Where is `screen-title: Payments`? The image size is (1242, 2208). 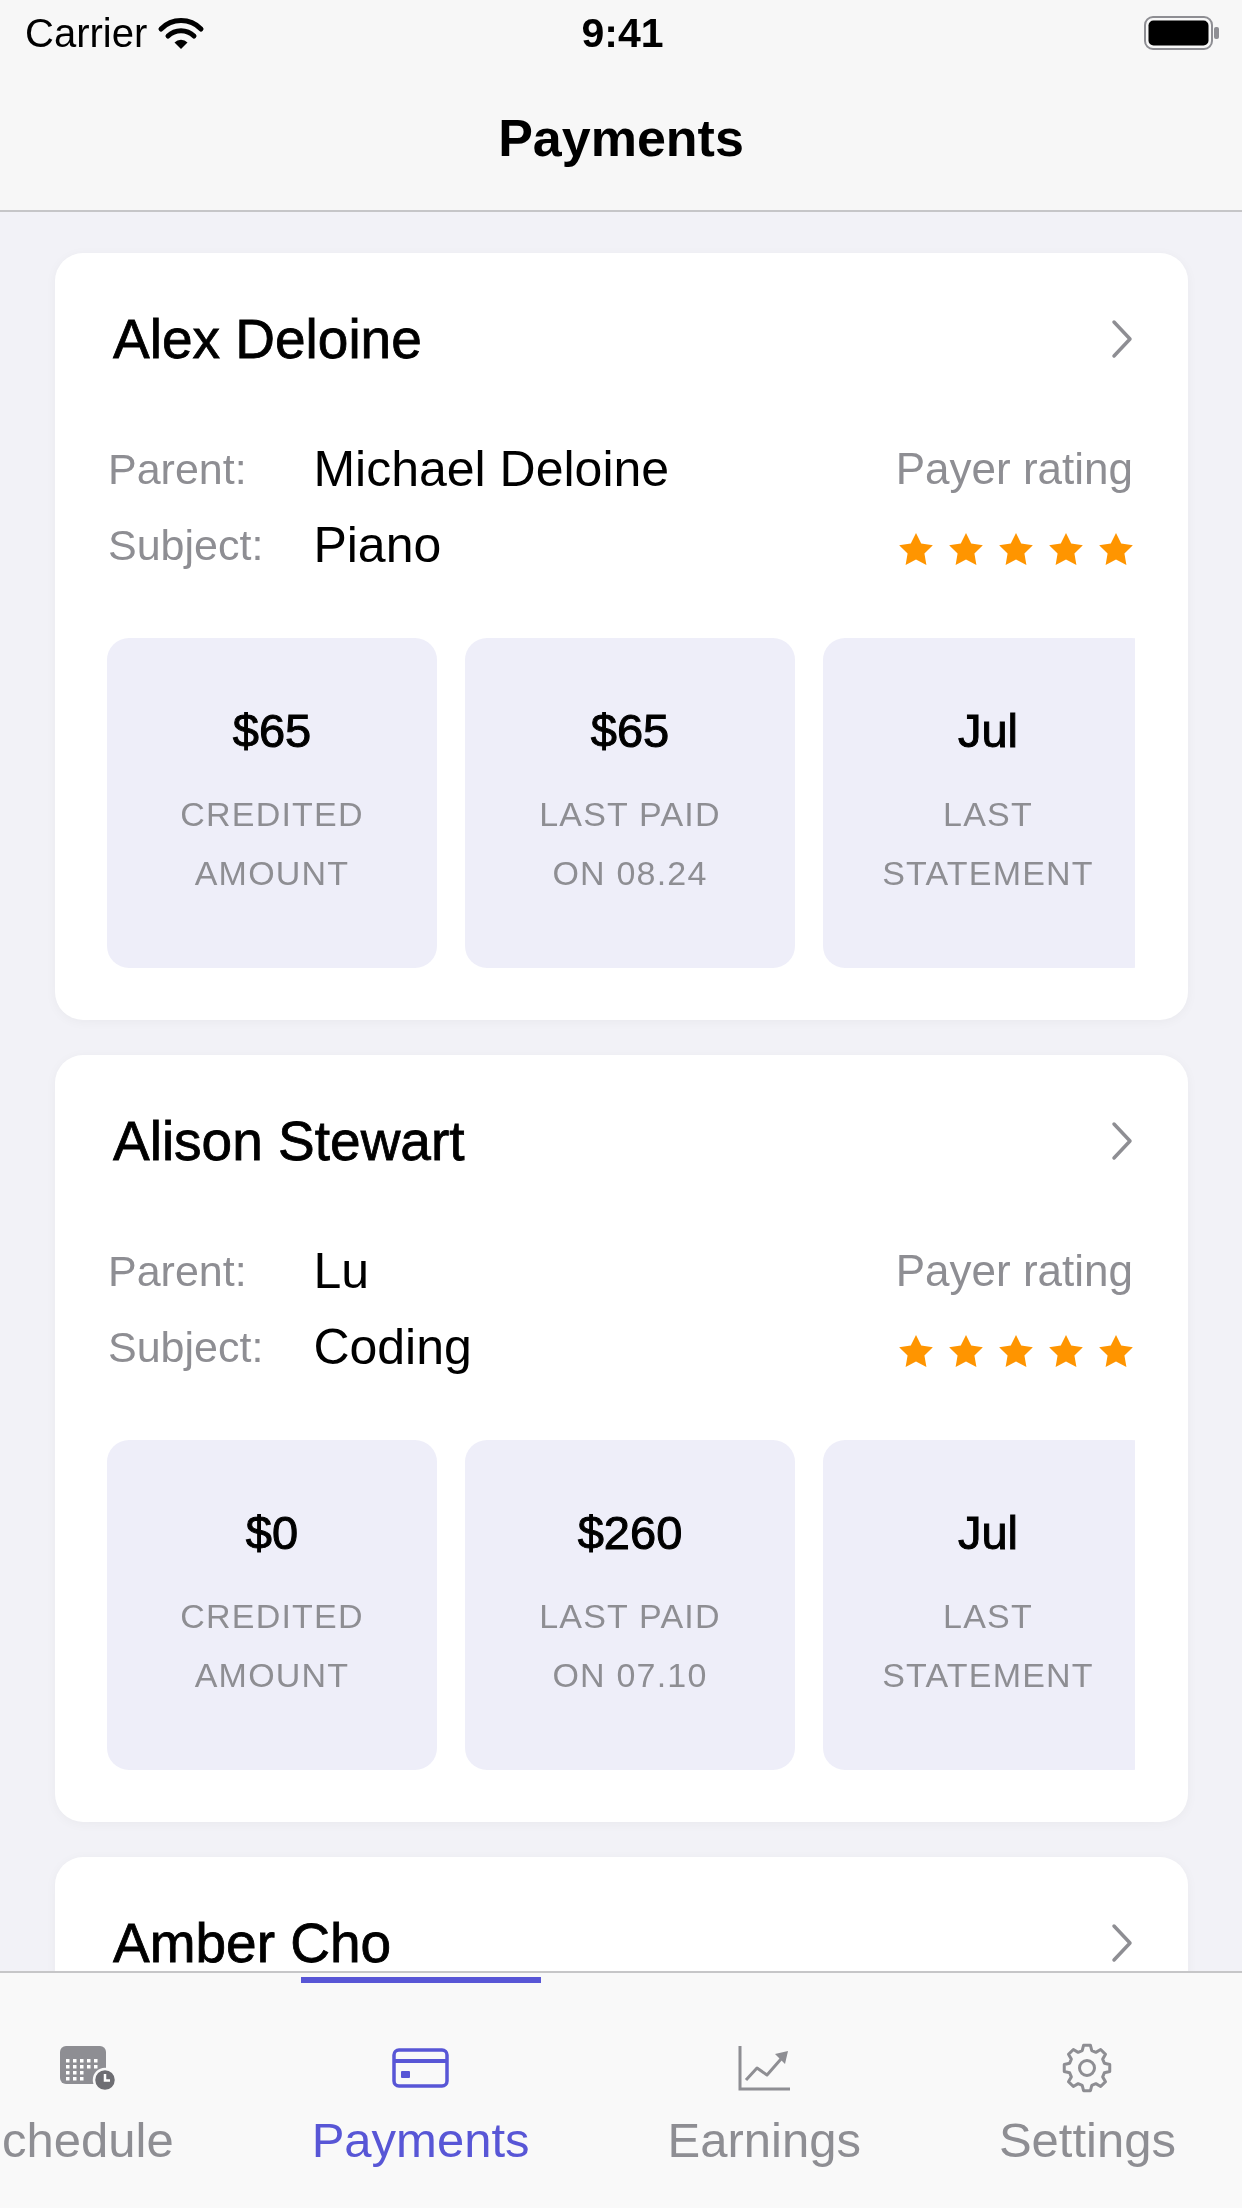 screen-title: Payments is located at coordinates (621, 138).